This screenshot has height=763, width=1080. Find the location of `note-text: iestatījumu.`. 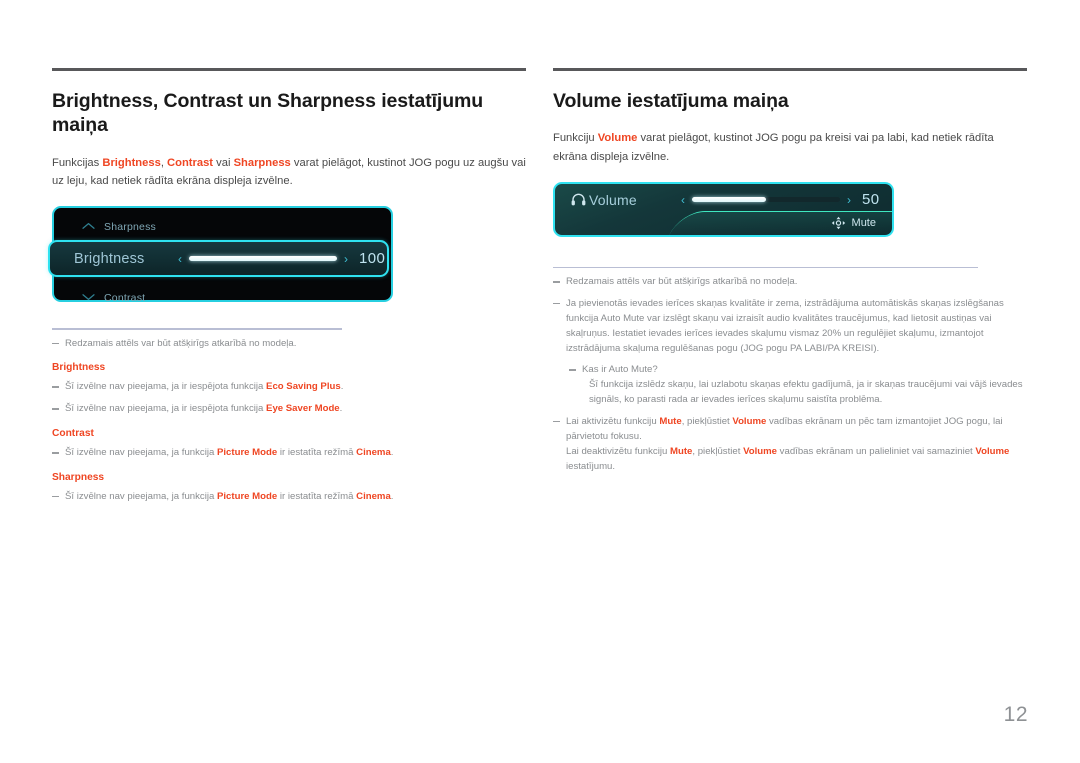

note-text: iestatījumu. is located at coordinates (591, 466).